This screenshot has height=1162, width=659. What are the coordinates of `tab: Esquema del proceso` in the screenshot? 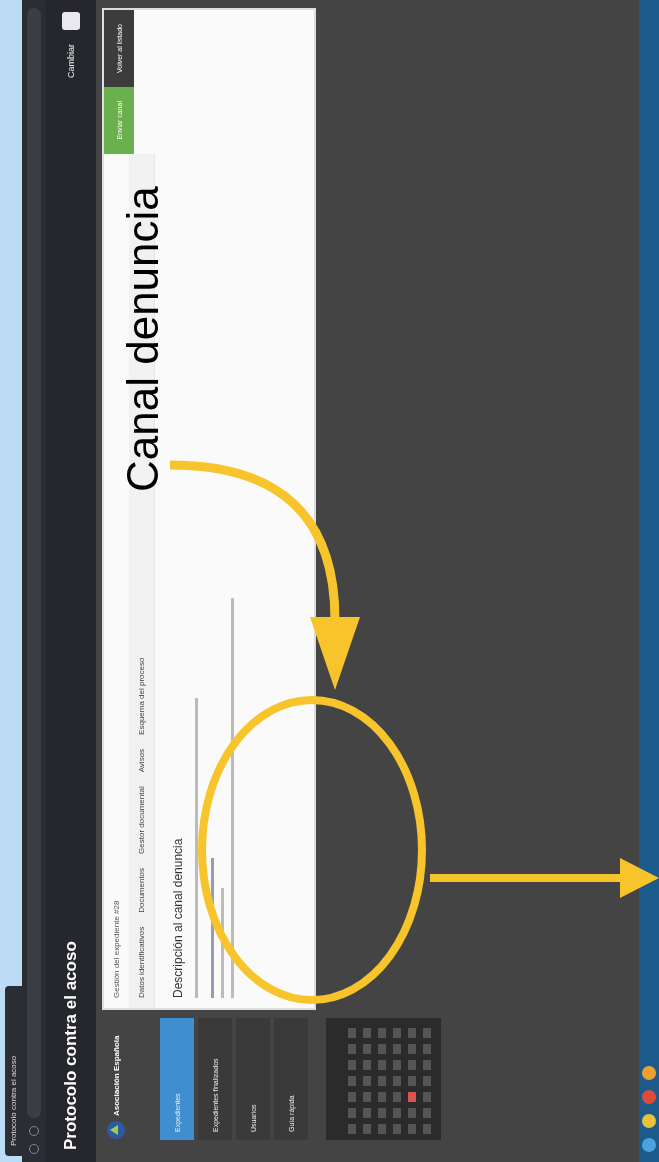 It's located at (141, 696).